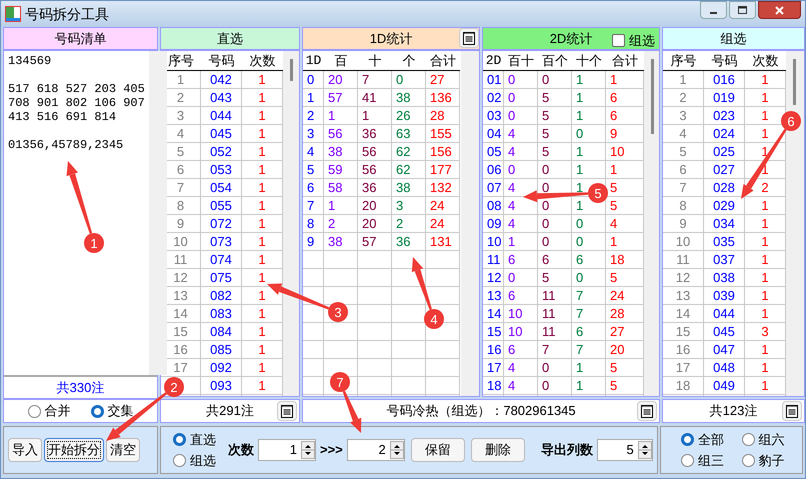 The width and height of the screenshot is (806, 479). What do you see at coordinates (624, 450) in the screenshot?
I see `columns-spinner: 5` at bounding box center [624, 450].